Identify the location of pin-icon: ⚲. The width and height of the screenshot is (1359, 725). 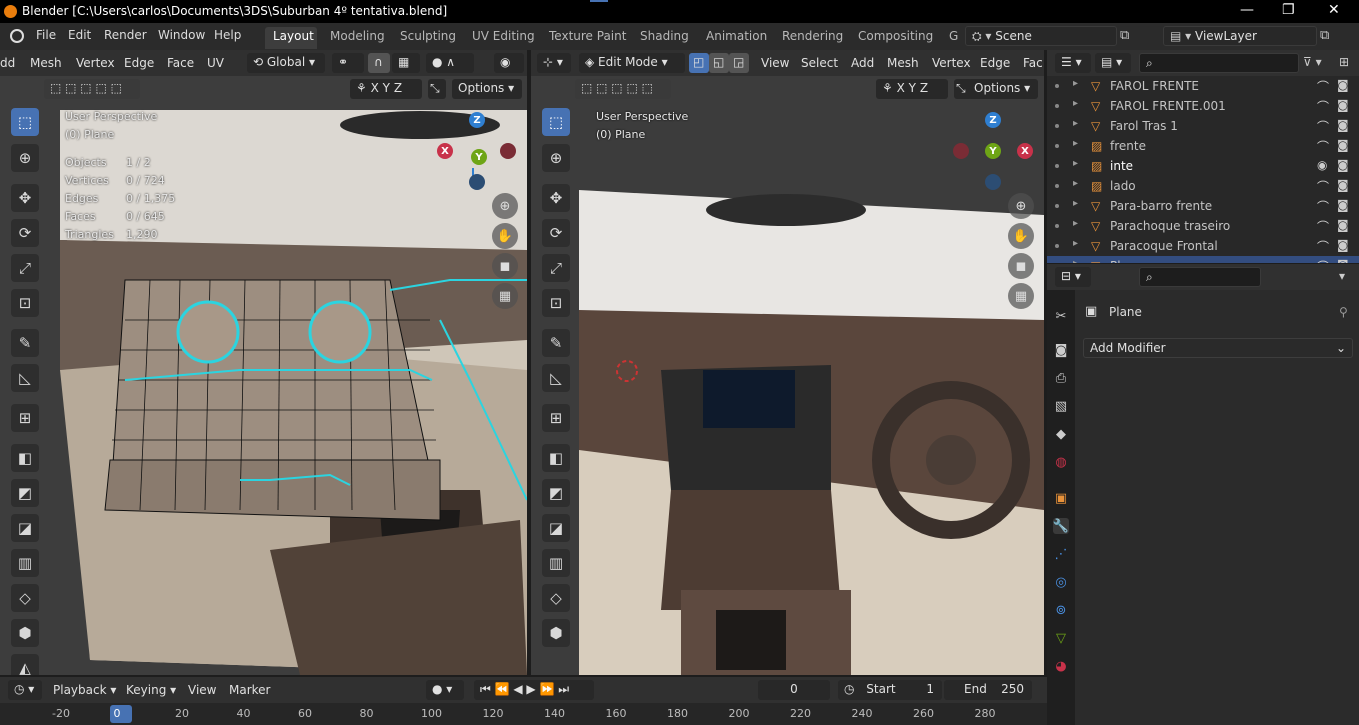
(1343, 312).